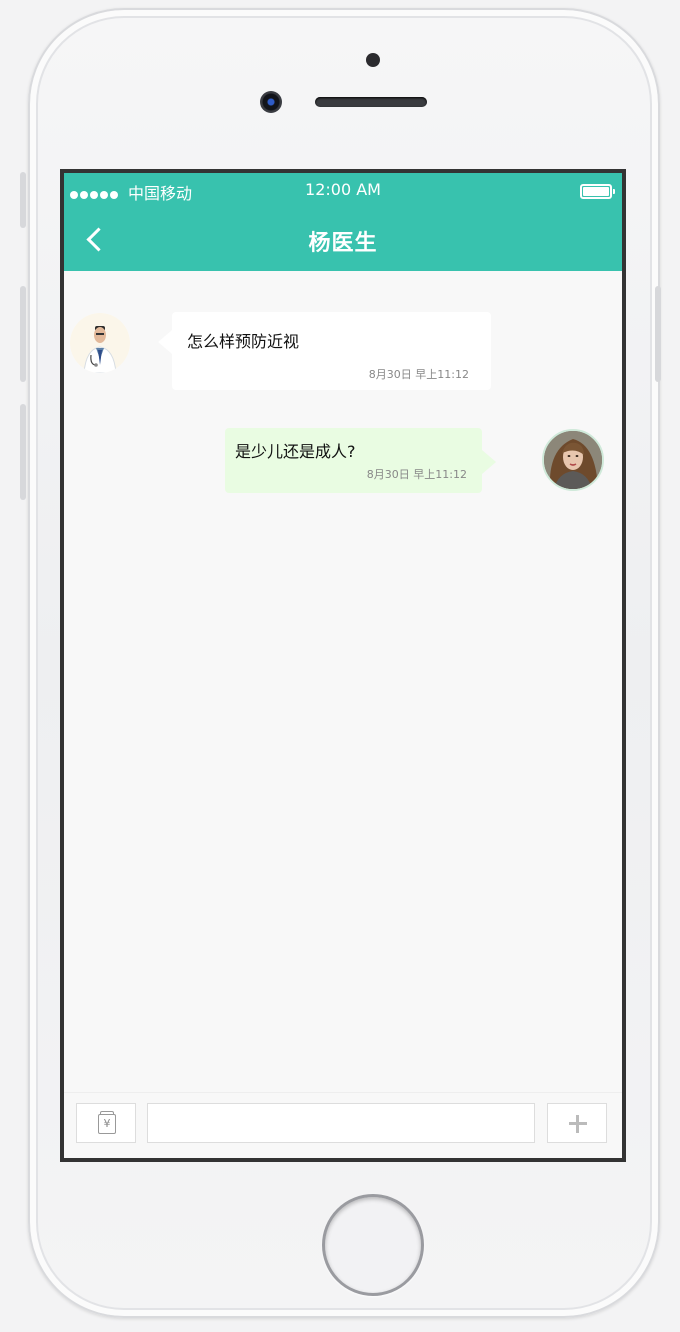  Describe the element at coordinates (295, 451) in the screenshot. I see `message-text: 是少儿还是成人?` at that location.